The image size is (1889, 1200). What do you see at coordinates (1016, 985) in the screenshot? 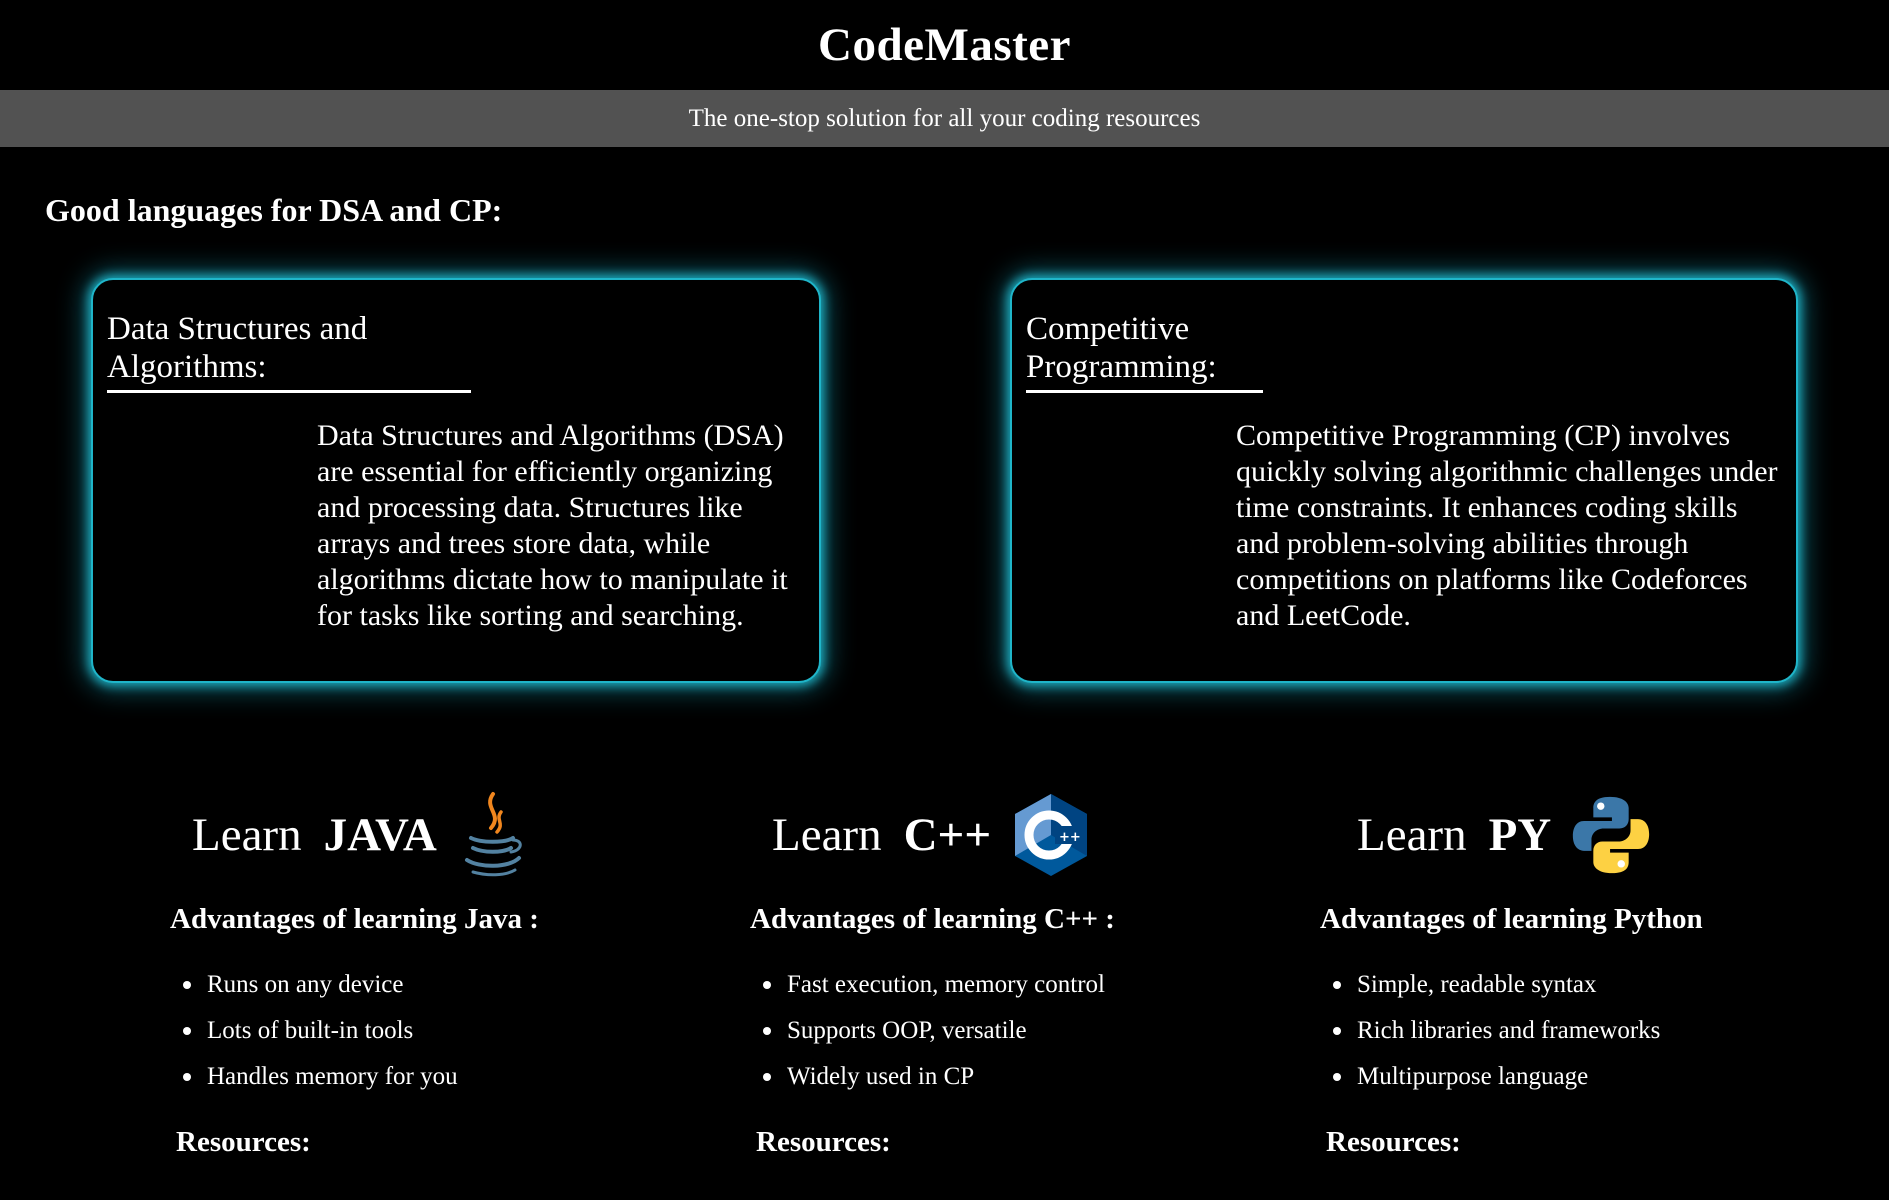
I see `list-item: Fast execution, memory control` at bounding box center [1016, 985].